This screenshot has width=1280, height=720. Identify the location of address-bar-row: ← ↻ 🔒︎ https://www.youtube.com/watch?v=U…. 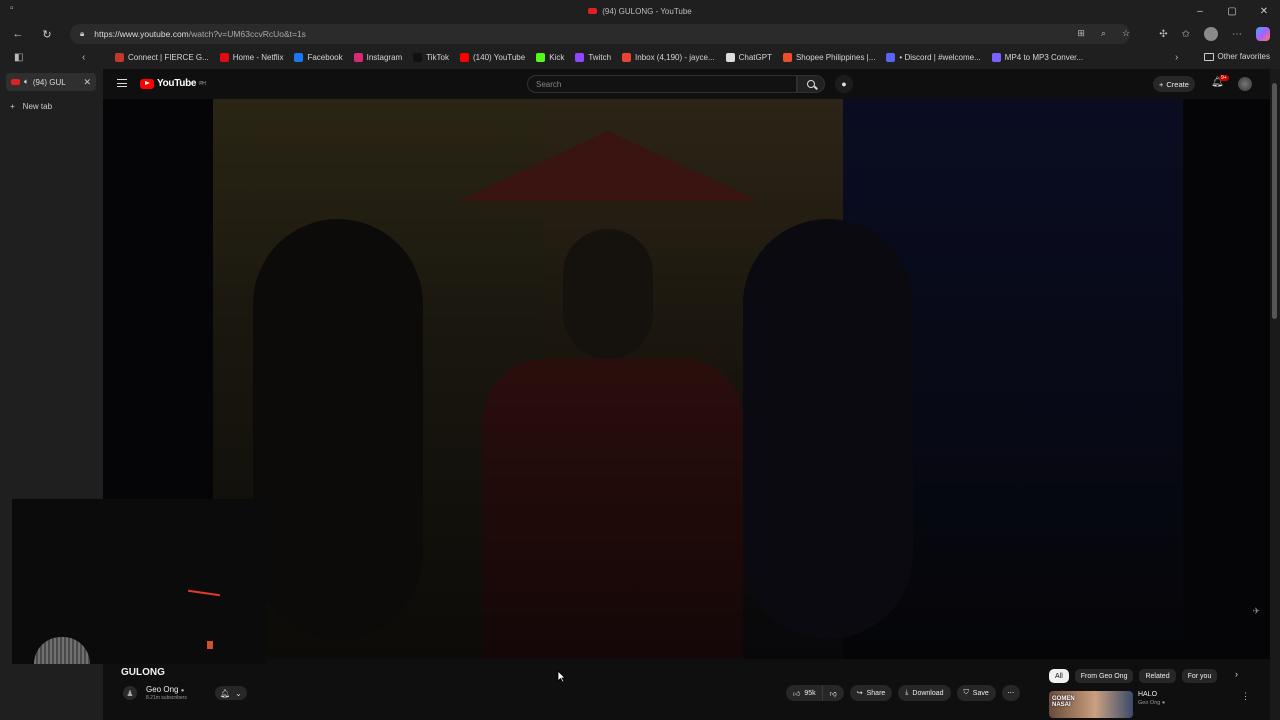
(640, 34).